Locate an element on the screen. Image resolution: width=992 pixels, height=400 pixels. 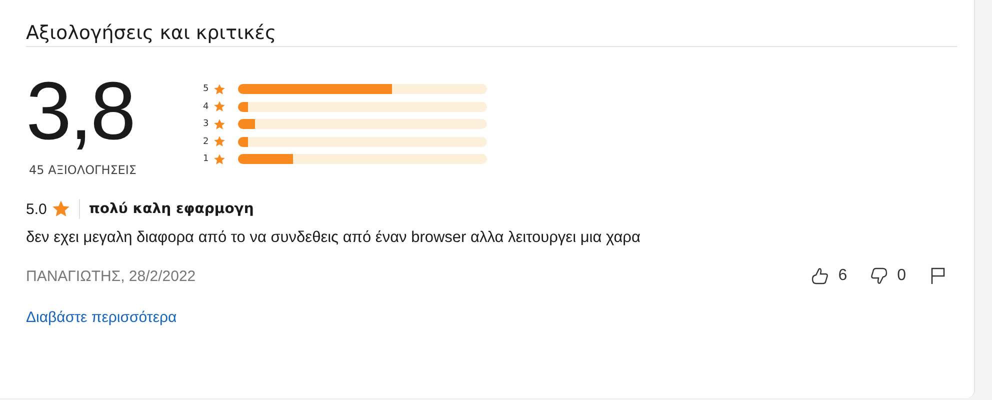
thumbs-up-icon is located at coordinates (820, 276).